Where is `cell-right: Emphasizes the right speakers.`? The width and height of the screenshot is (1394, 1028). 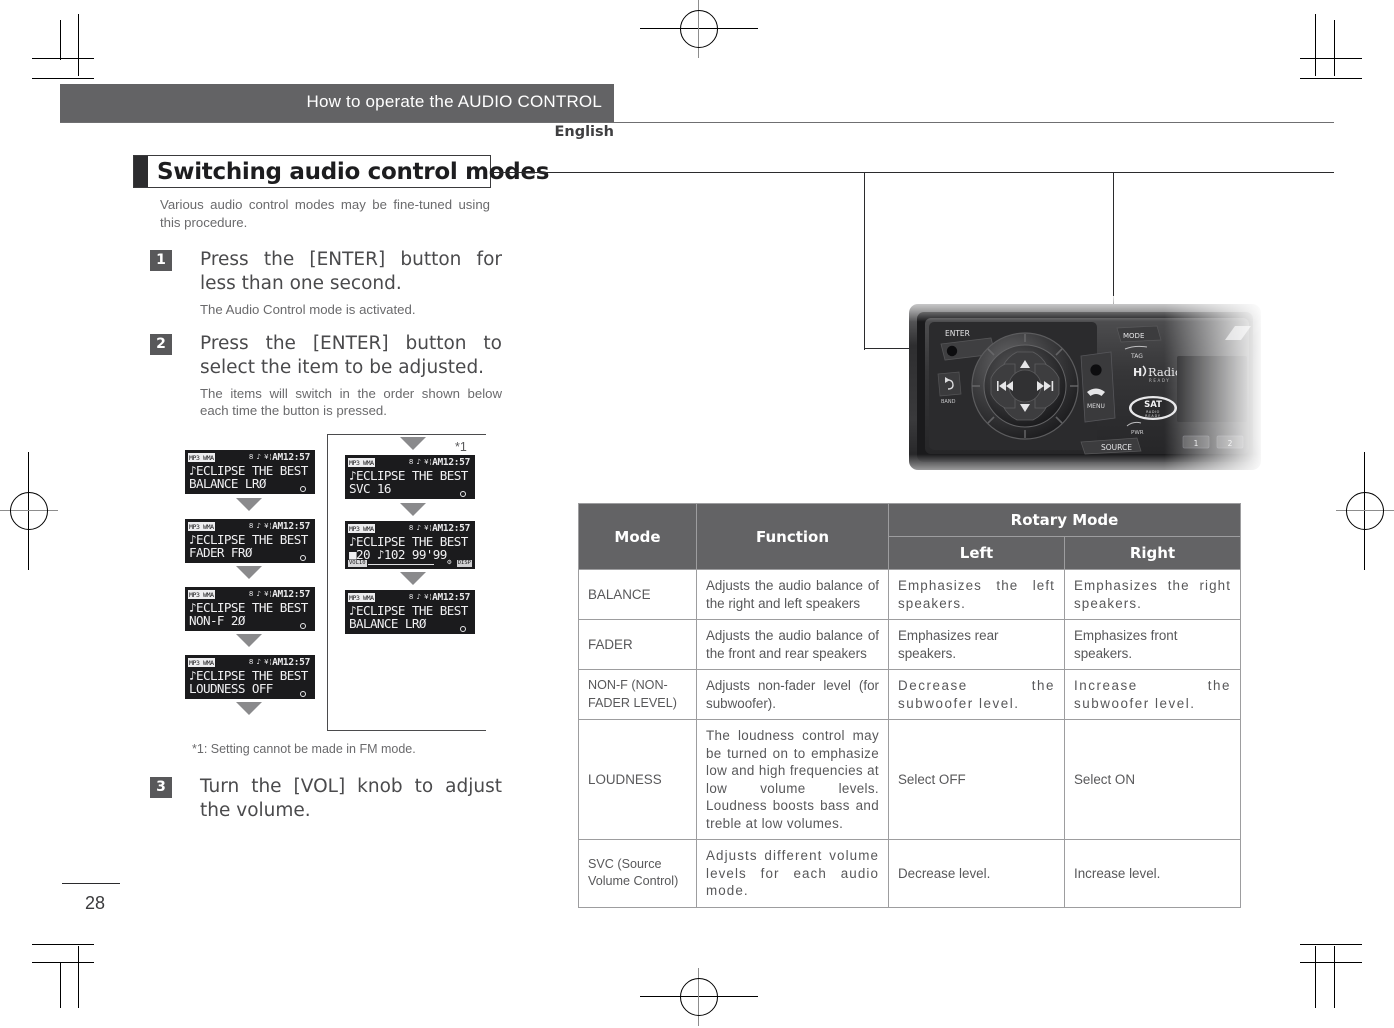 cell-right: Emphasizes the right speakers. is located at coordinates (1152, 594).